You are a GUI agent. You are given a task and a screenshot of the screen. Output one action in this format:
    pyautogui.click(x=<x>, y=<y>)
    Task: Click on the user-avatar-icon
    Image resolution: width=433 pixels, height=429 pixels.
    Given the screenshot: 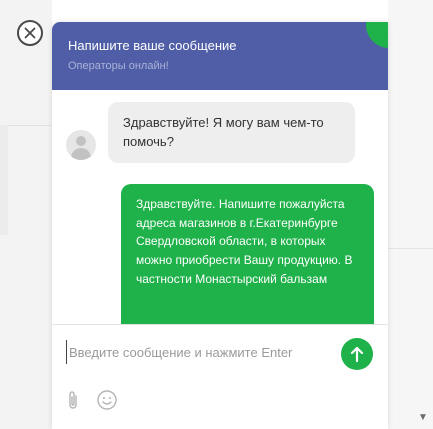 What is the action you would take?
    pyautogui.click(x=81, y=145)
    